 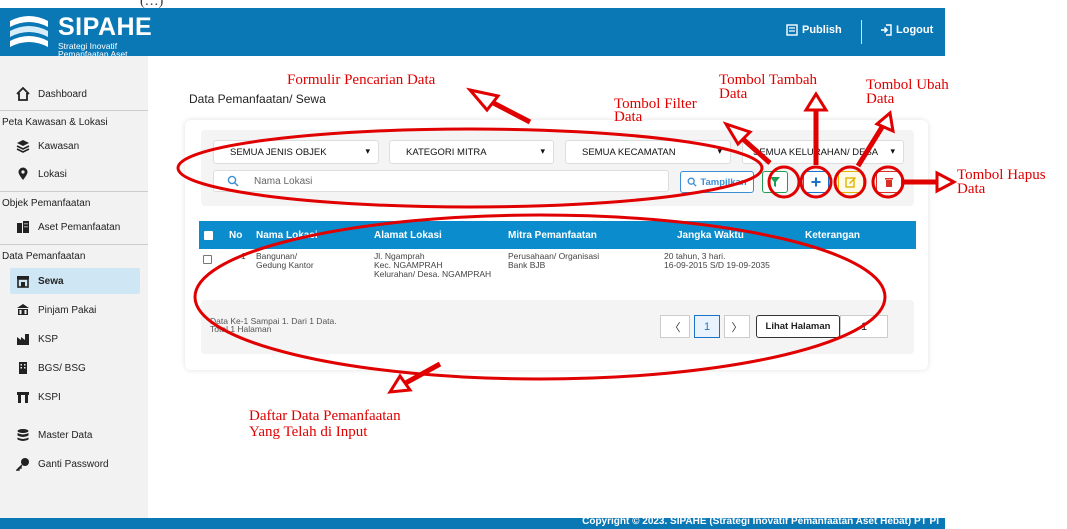 What do you see at coordinates (325, 416) in the screenshot?
I see `annotation-daftar-line1: Daftar Data Pemanfaatan` at bounding box center [325, 416].